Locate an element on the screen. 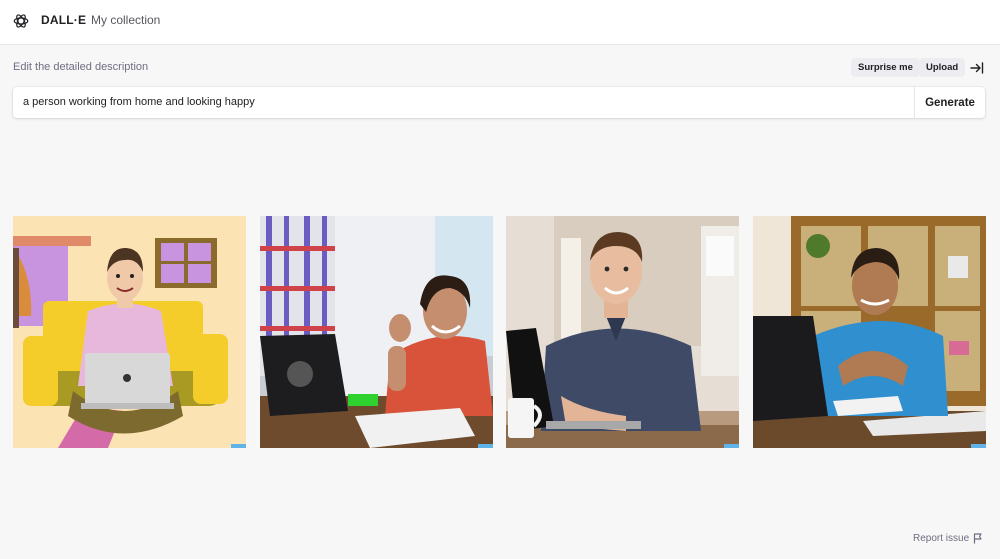 The height and width of the screenshot is (559, 1000). prompt-label: Edit the detailed description is located at coordinates (81, 67).